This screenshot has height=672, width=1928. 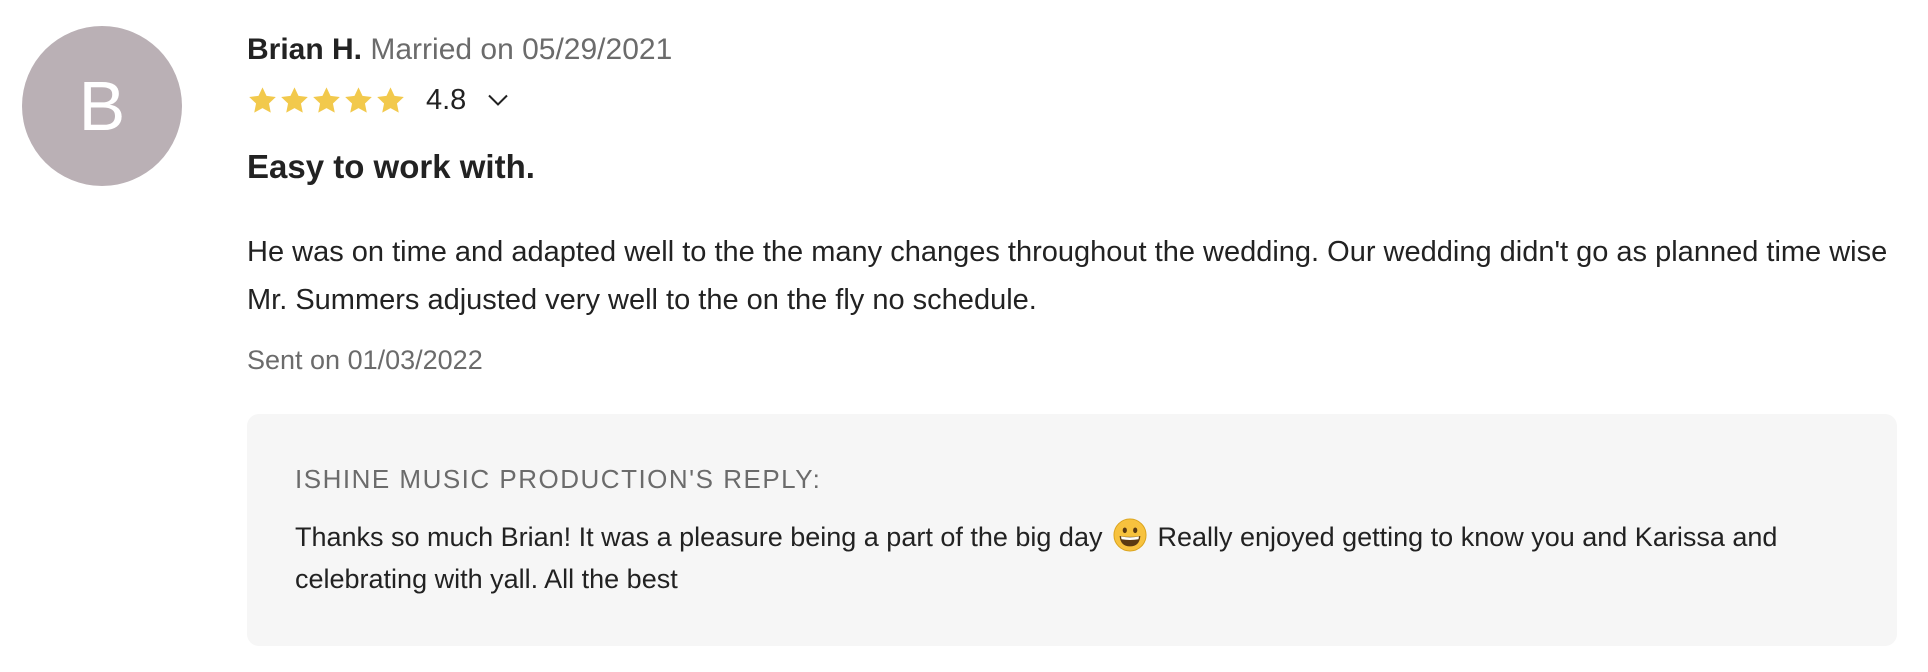 What do you see at coordinates (365, 360) in the screenshot?
I see `sent-date: Sent on 01/03/2022` at bounding box center [365, 360].